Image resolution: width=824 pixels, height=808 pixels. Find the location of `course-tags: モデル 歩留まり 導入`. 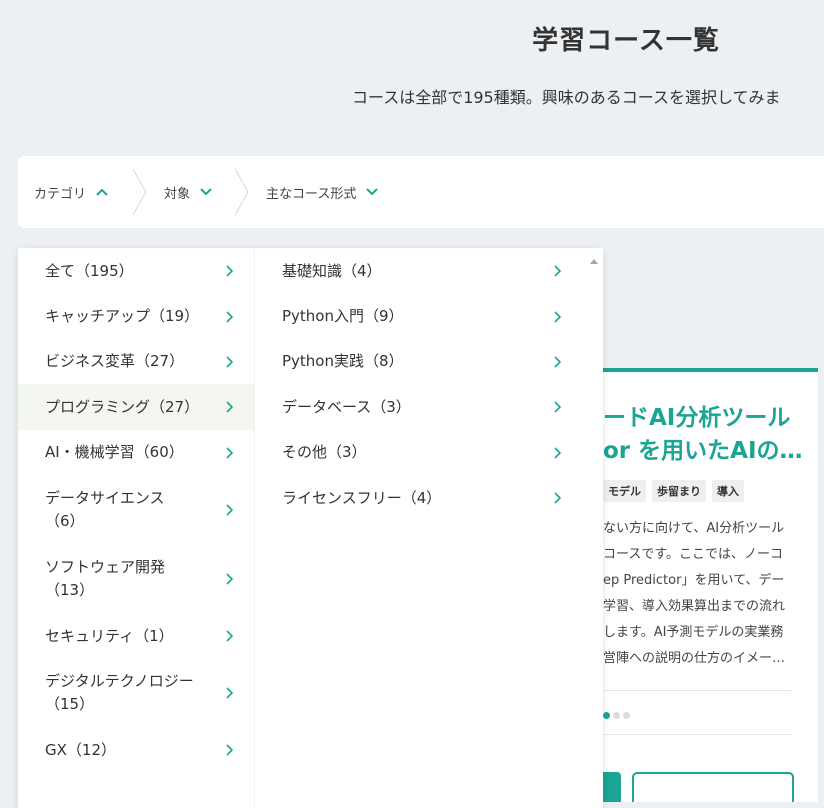

course-tags: モデル 歩留まり 導入 is located at coordinates (673, 491).